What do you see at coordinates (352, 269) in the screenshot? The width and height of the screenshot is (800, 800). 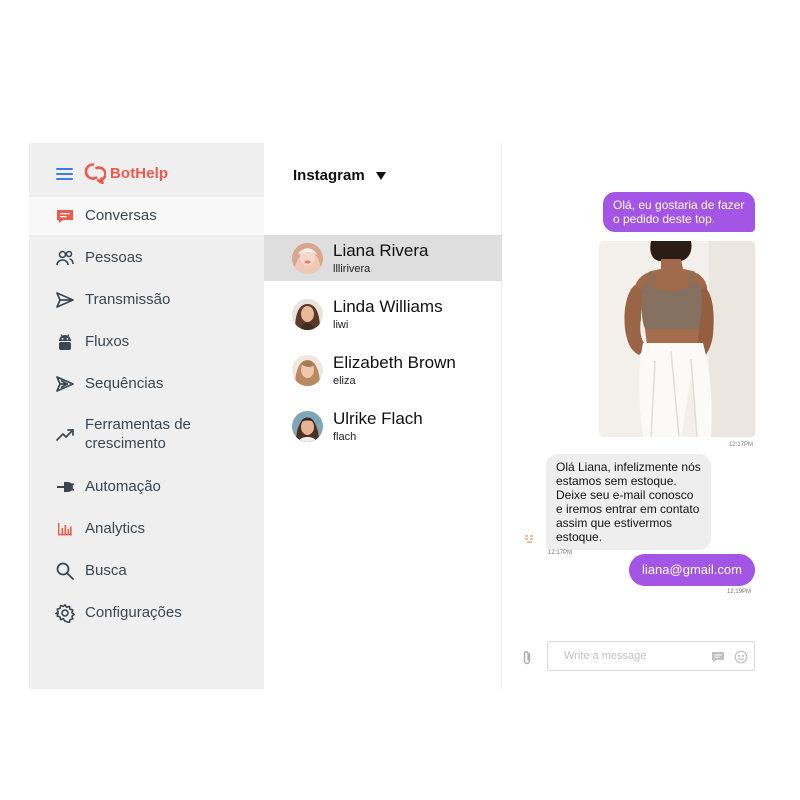 I see `contact-handle: lllirivera` at bounding box center [352, 269].